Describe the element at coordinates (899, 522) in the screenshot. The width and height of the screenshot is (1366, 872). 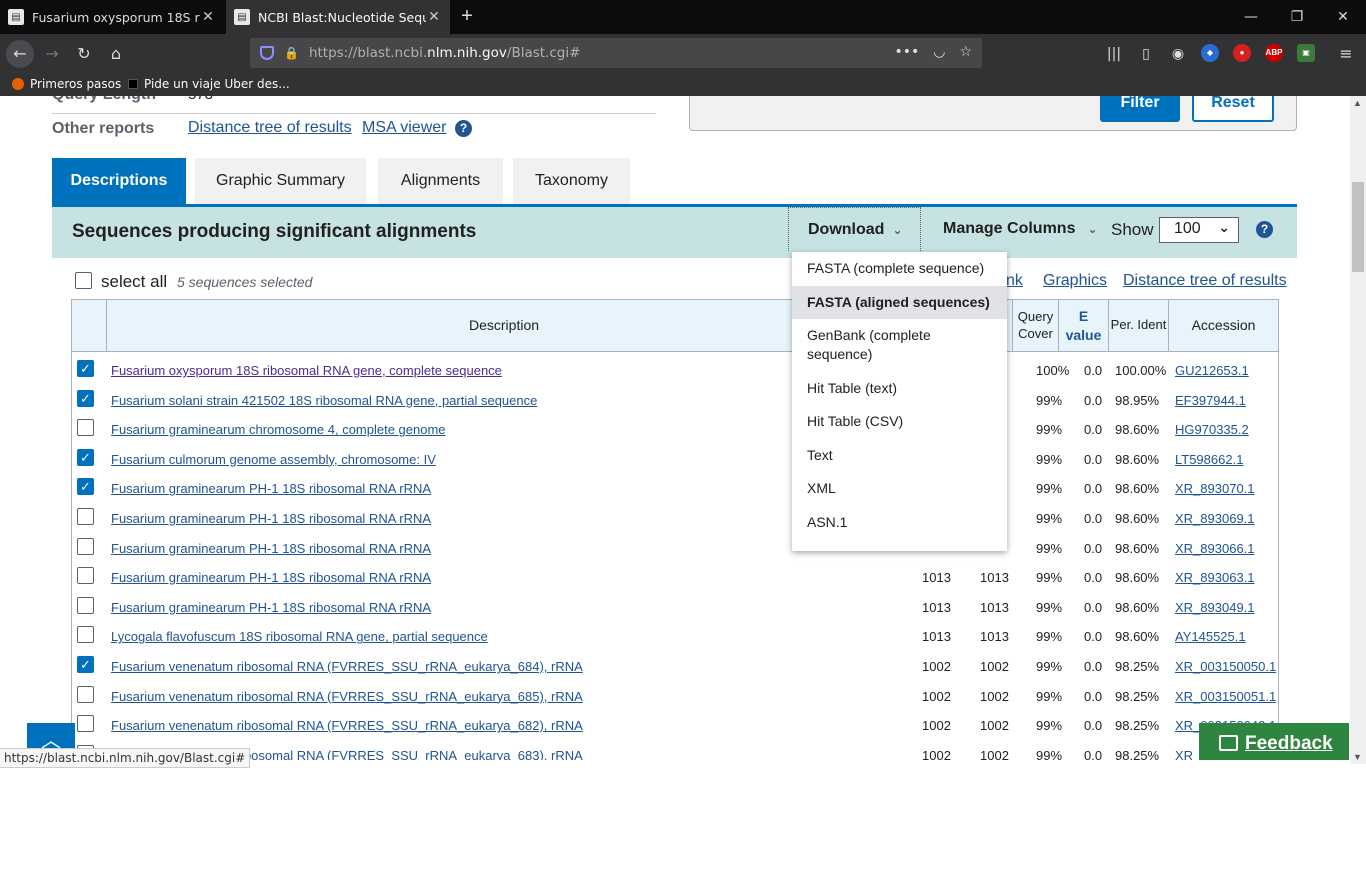
I see `download-asn1: ASN.1` at that location.